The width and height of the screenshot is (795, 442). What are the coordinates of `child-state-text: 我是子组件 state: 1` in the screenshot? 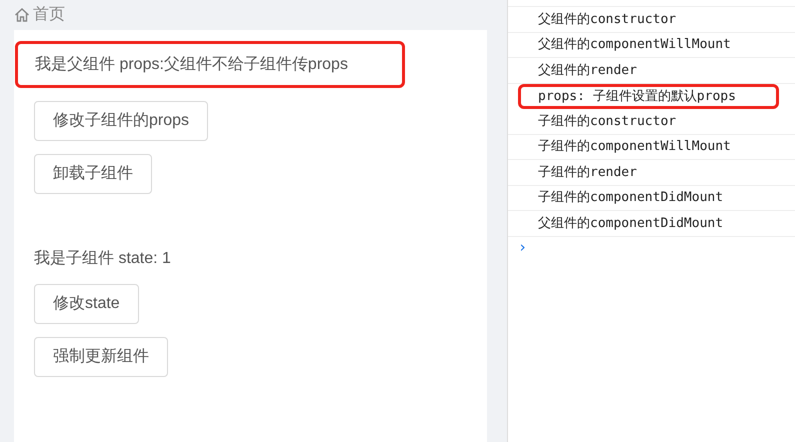 It's located at (103, 258).